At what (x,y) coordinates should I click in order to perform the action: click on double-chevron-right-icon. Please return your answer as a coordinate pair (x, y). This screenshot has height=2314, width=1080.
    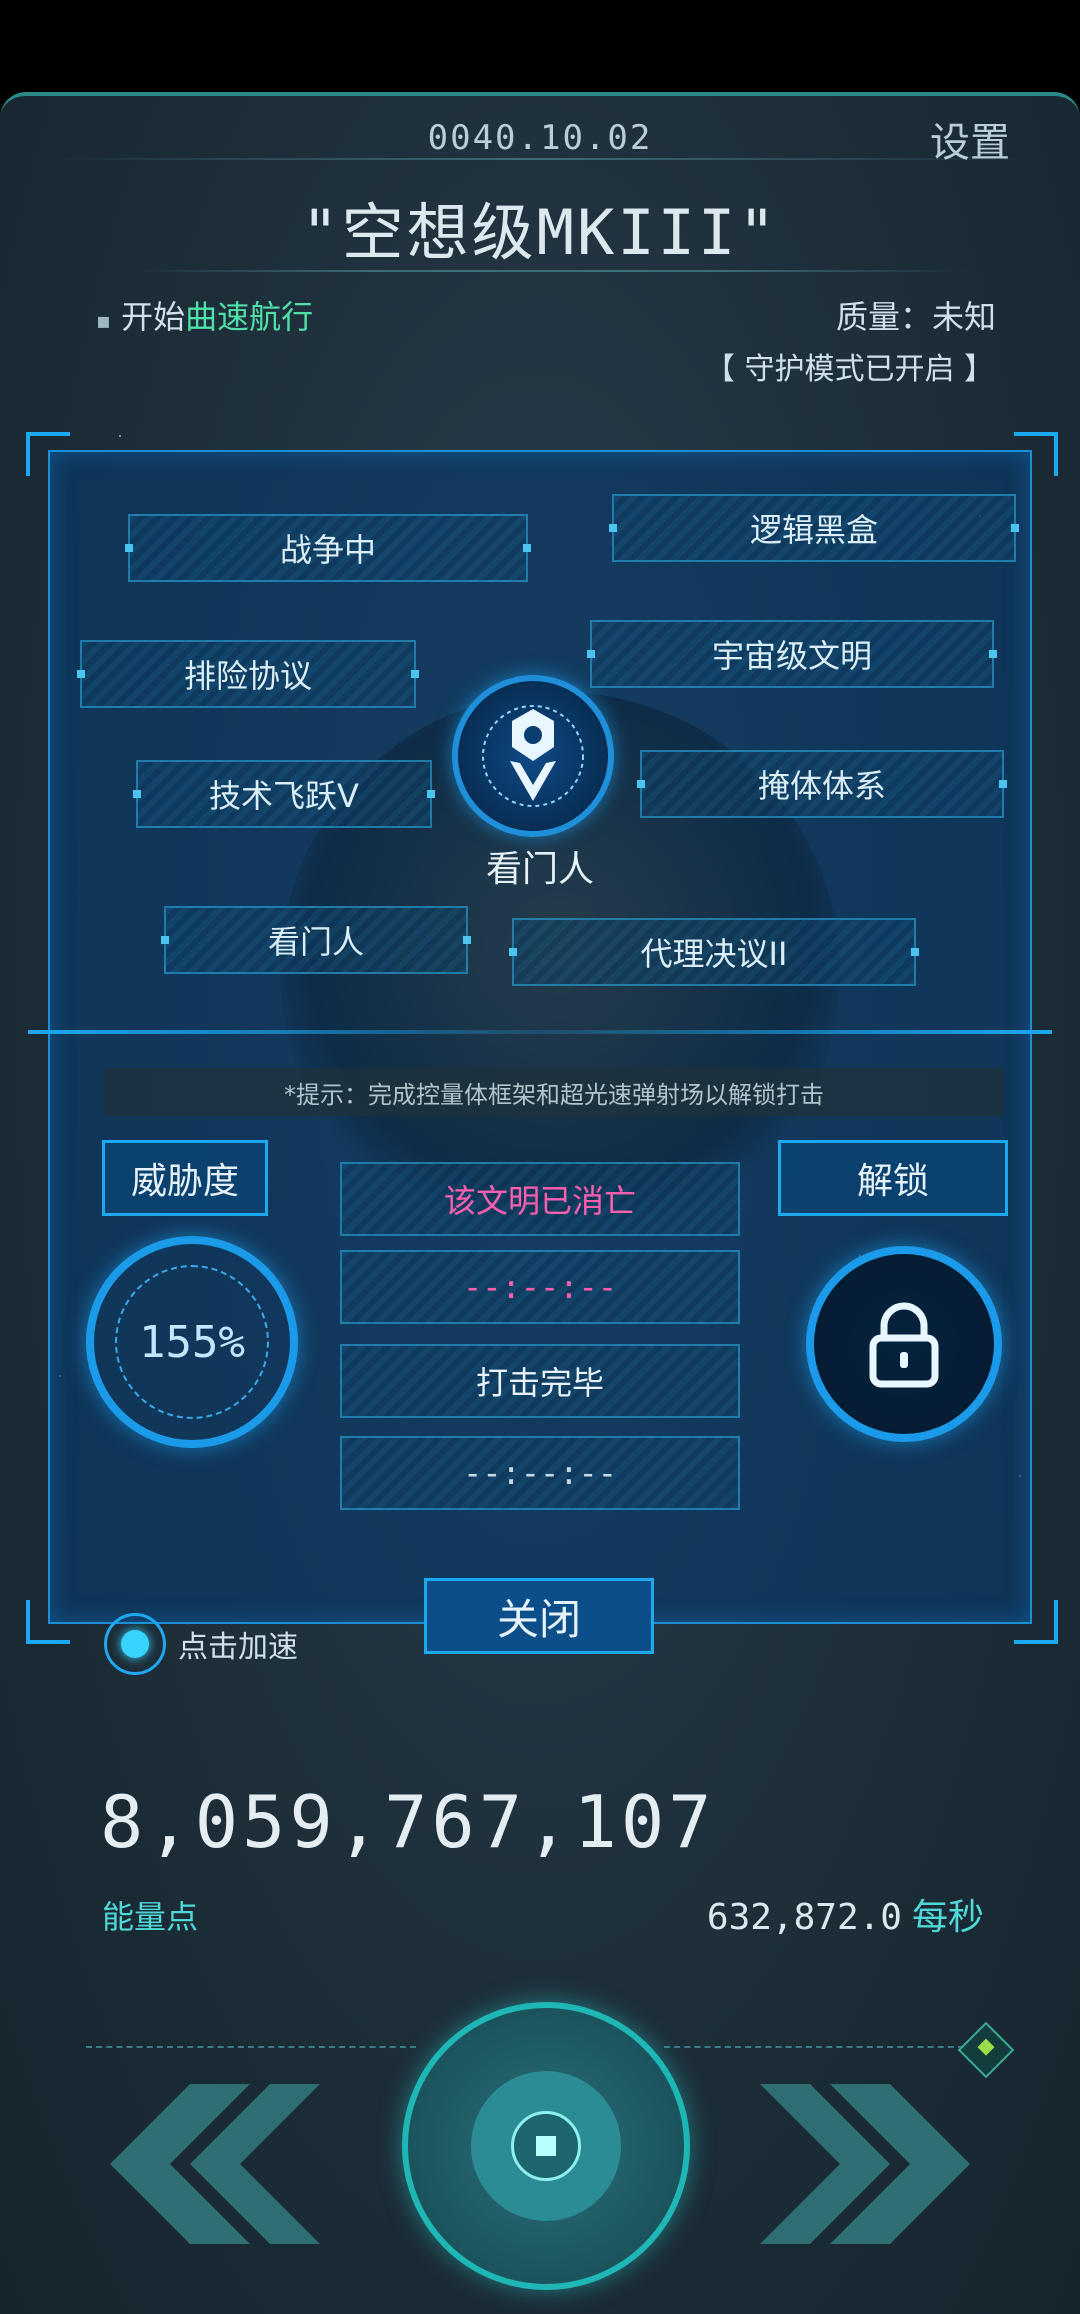
    Looking at the image, I should click on (870, 2164).